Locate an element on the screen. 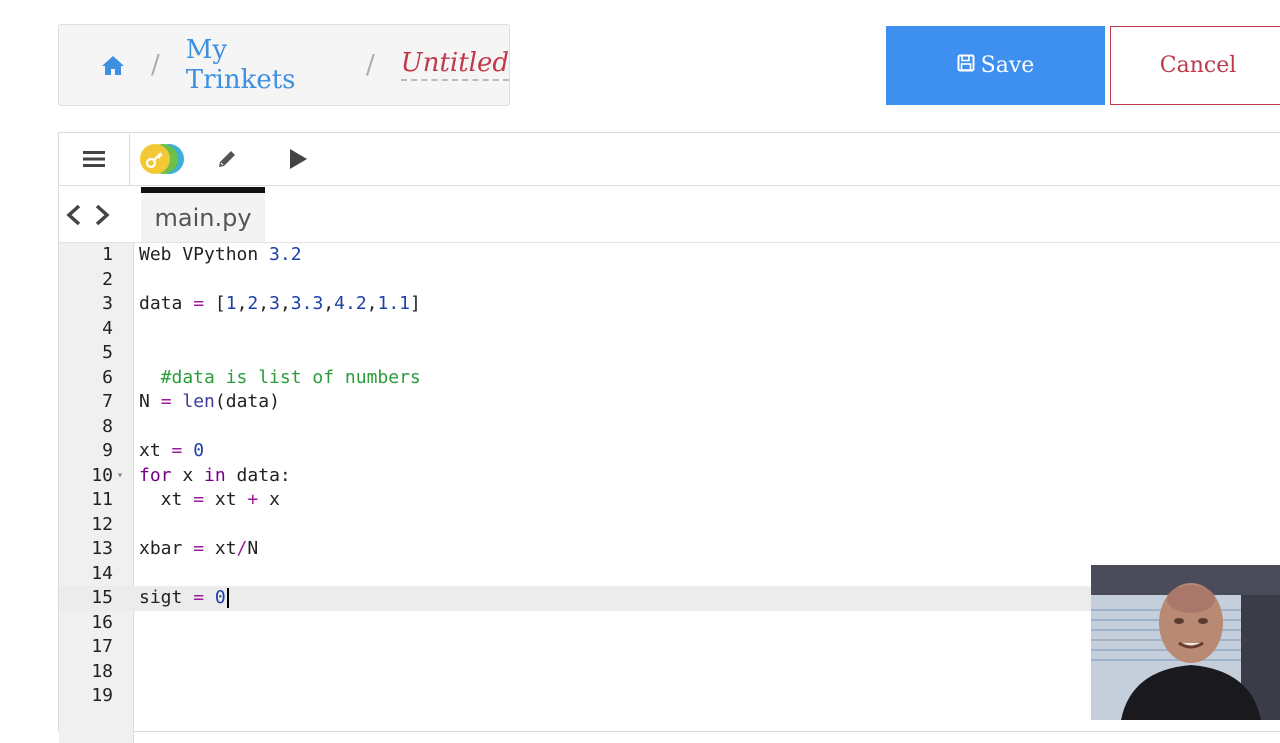  play-icon is located at coordinates (298, 159).